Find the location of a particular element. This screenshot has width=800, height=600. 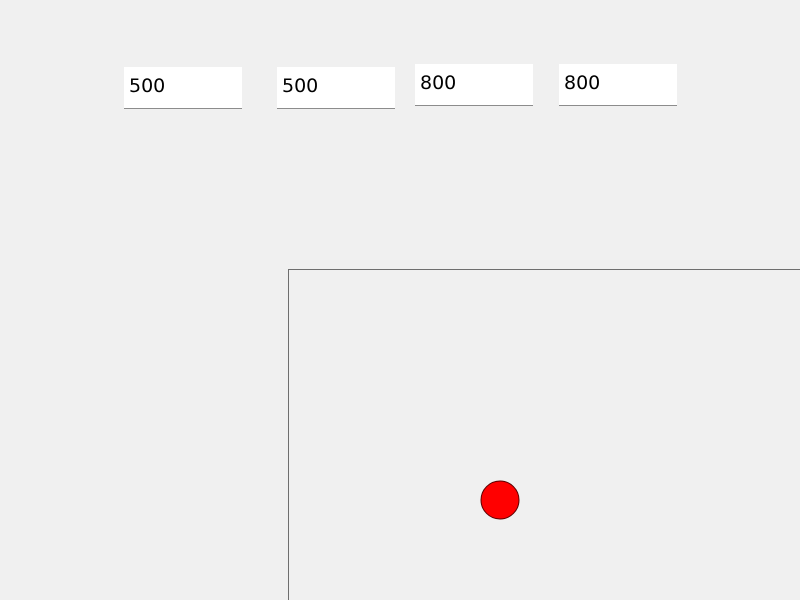

red-ball is located at coordinates (500, 500).